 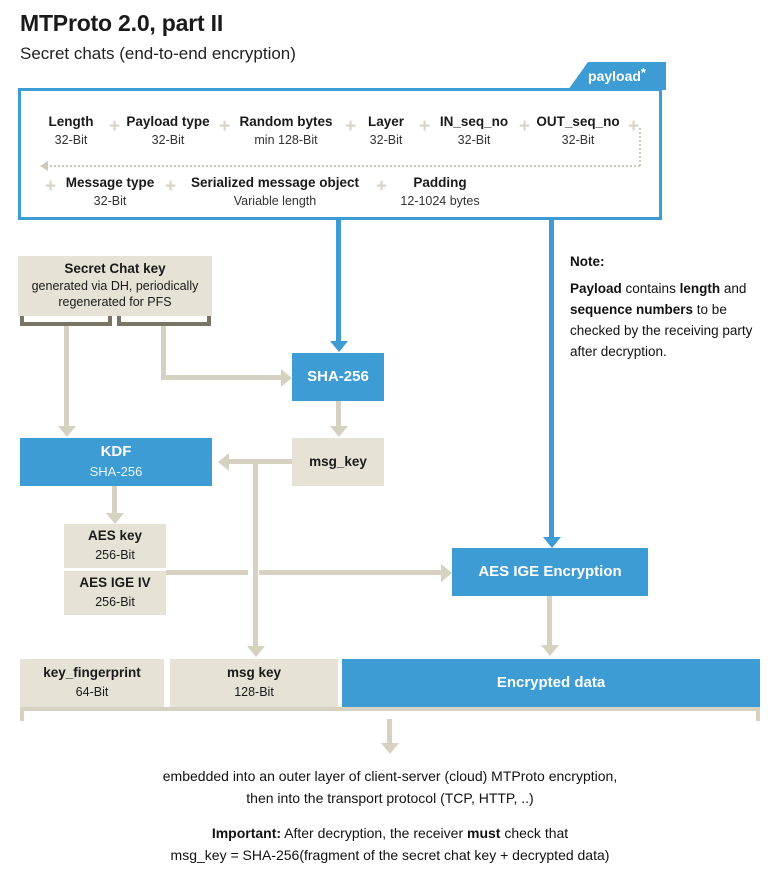 What do you see at coordinates (71, 130) in the screenshot?
I see `payload-field-length: Length 32-Bit` at bounding box center [71, 130].